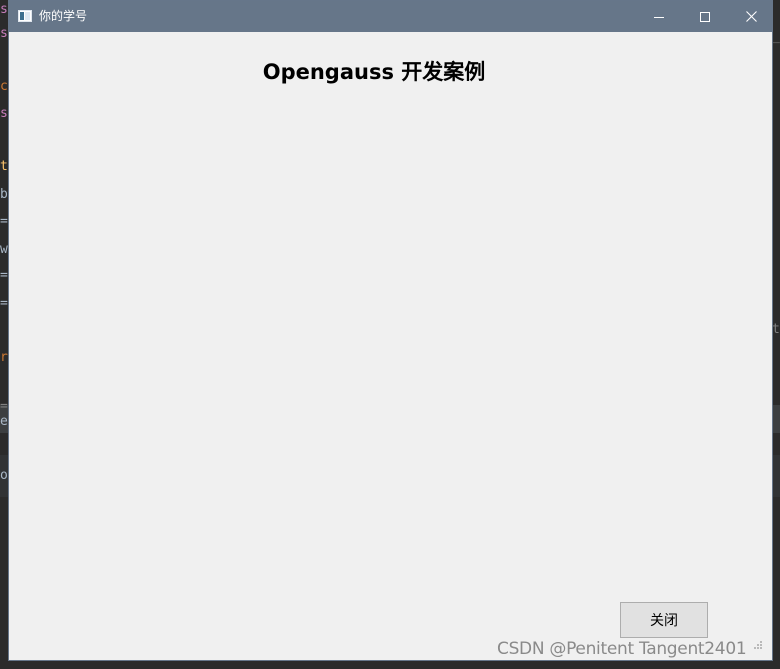  What do you see at coordinates (664, 620) in the screenshot?
I see `close-button: 关闭` at bounding box center [664, 620].